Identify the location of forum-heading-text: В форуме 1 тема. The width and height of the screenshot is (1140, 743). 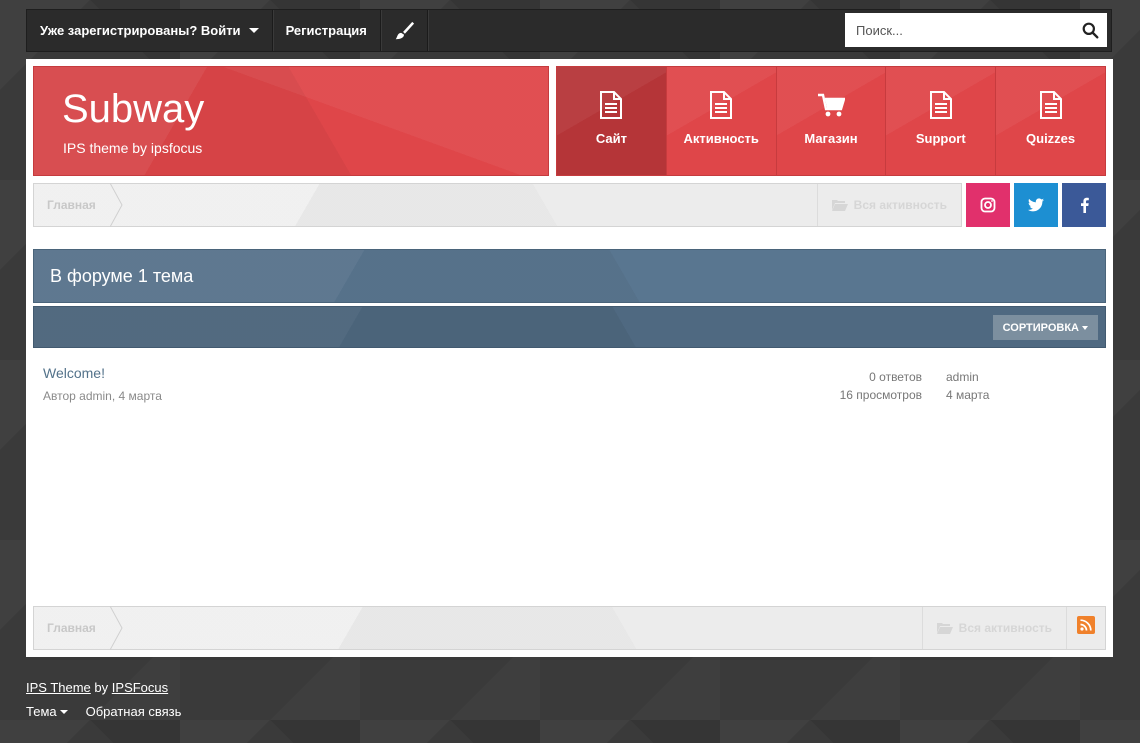
(122, 275).